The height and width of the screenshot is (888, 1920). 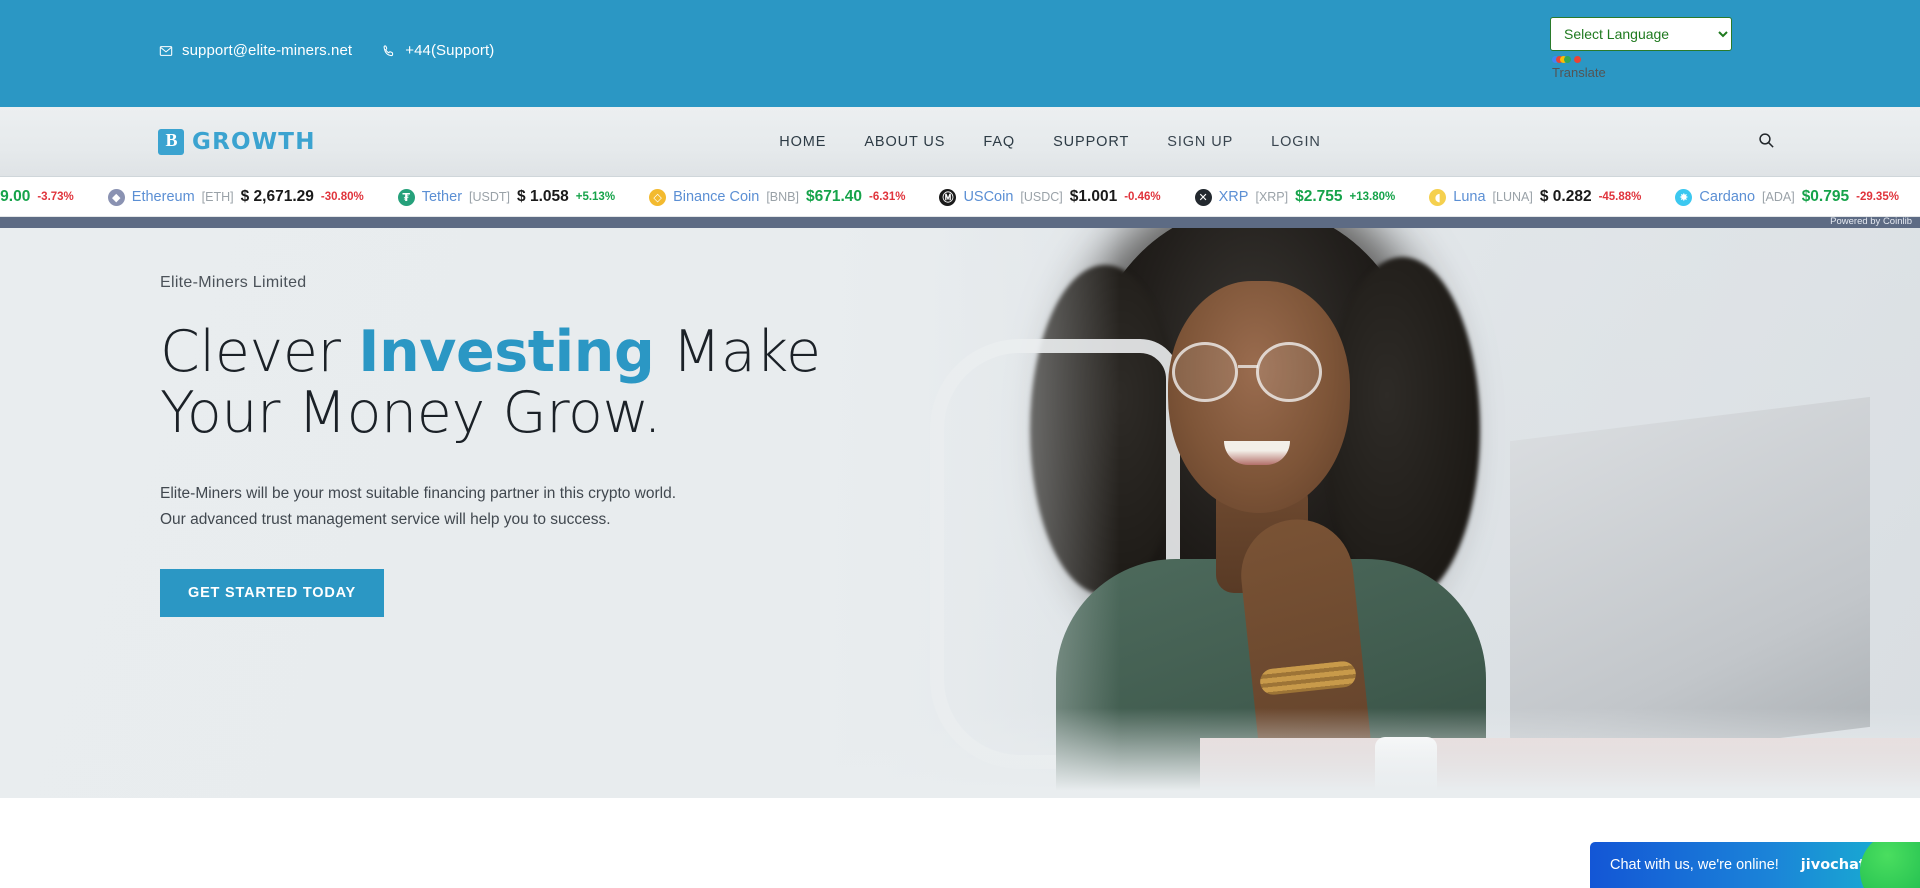 What do you see at coordinates (1684, 197) in the screenshot?
I see `coin-icon: ✸` at bounding box center [1684, 197].